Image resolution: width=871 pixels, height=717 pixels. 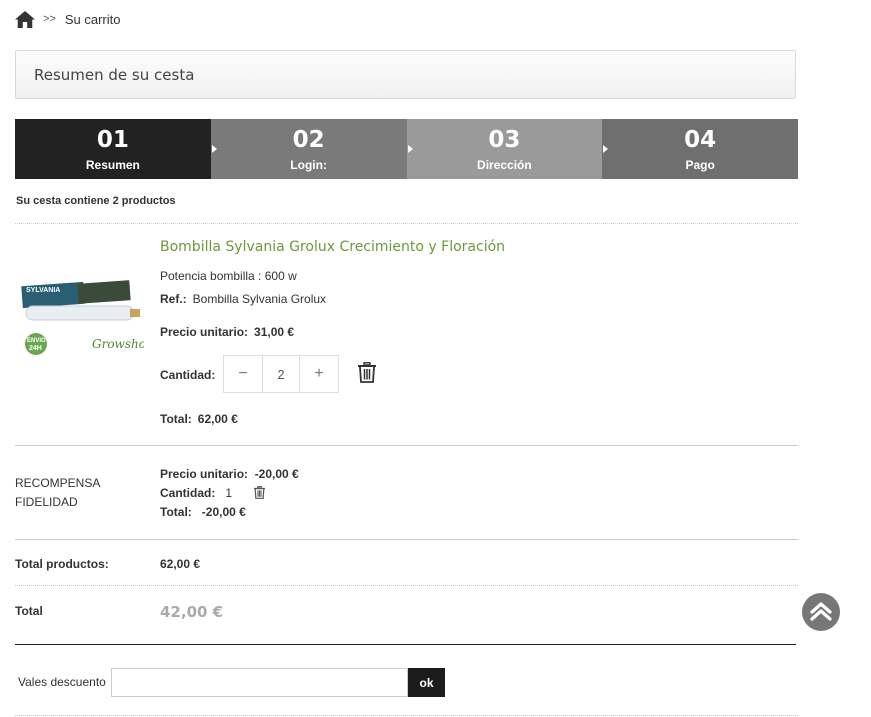 I want to click on step-address: 03 Dirección, so click(x=507, y=149).